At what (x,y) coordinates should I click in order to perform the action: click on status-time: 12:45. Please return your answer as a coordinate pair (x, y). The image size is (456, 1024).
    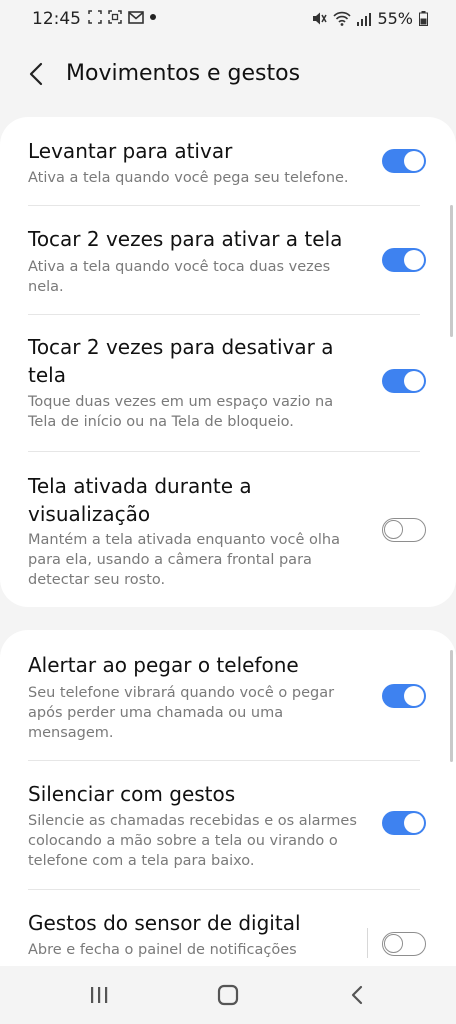
    Looking at the image, I should click on (56, 19).